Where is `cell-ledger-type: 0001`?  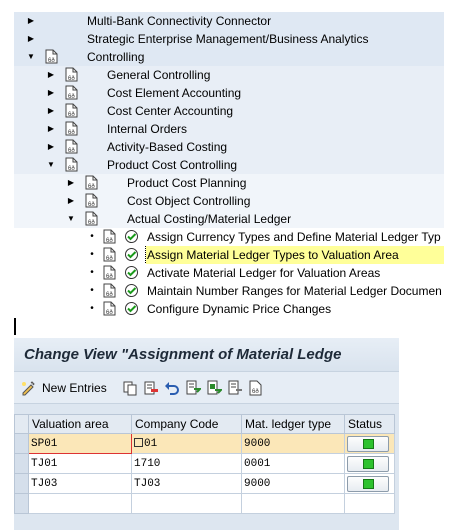
cell-ledger-type: 0001 is located at coordinates (293, 463).